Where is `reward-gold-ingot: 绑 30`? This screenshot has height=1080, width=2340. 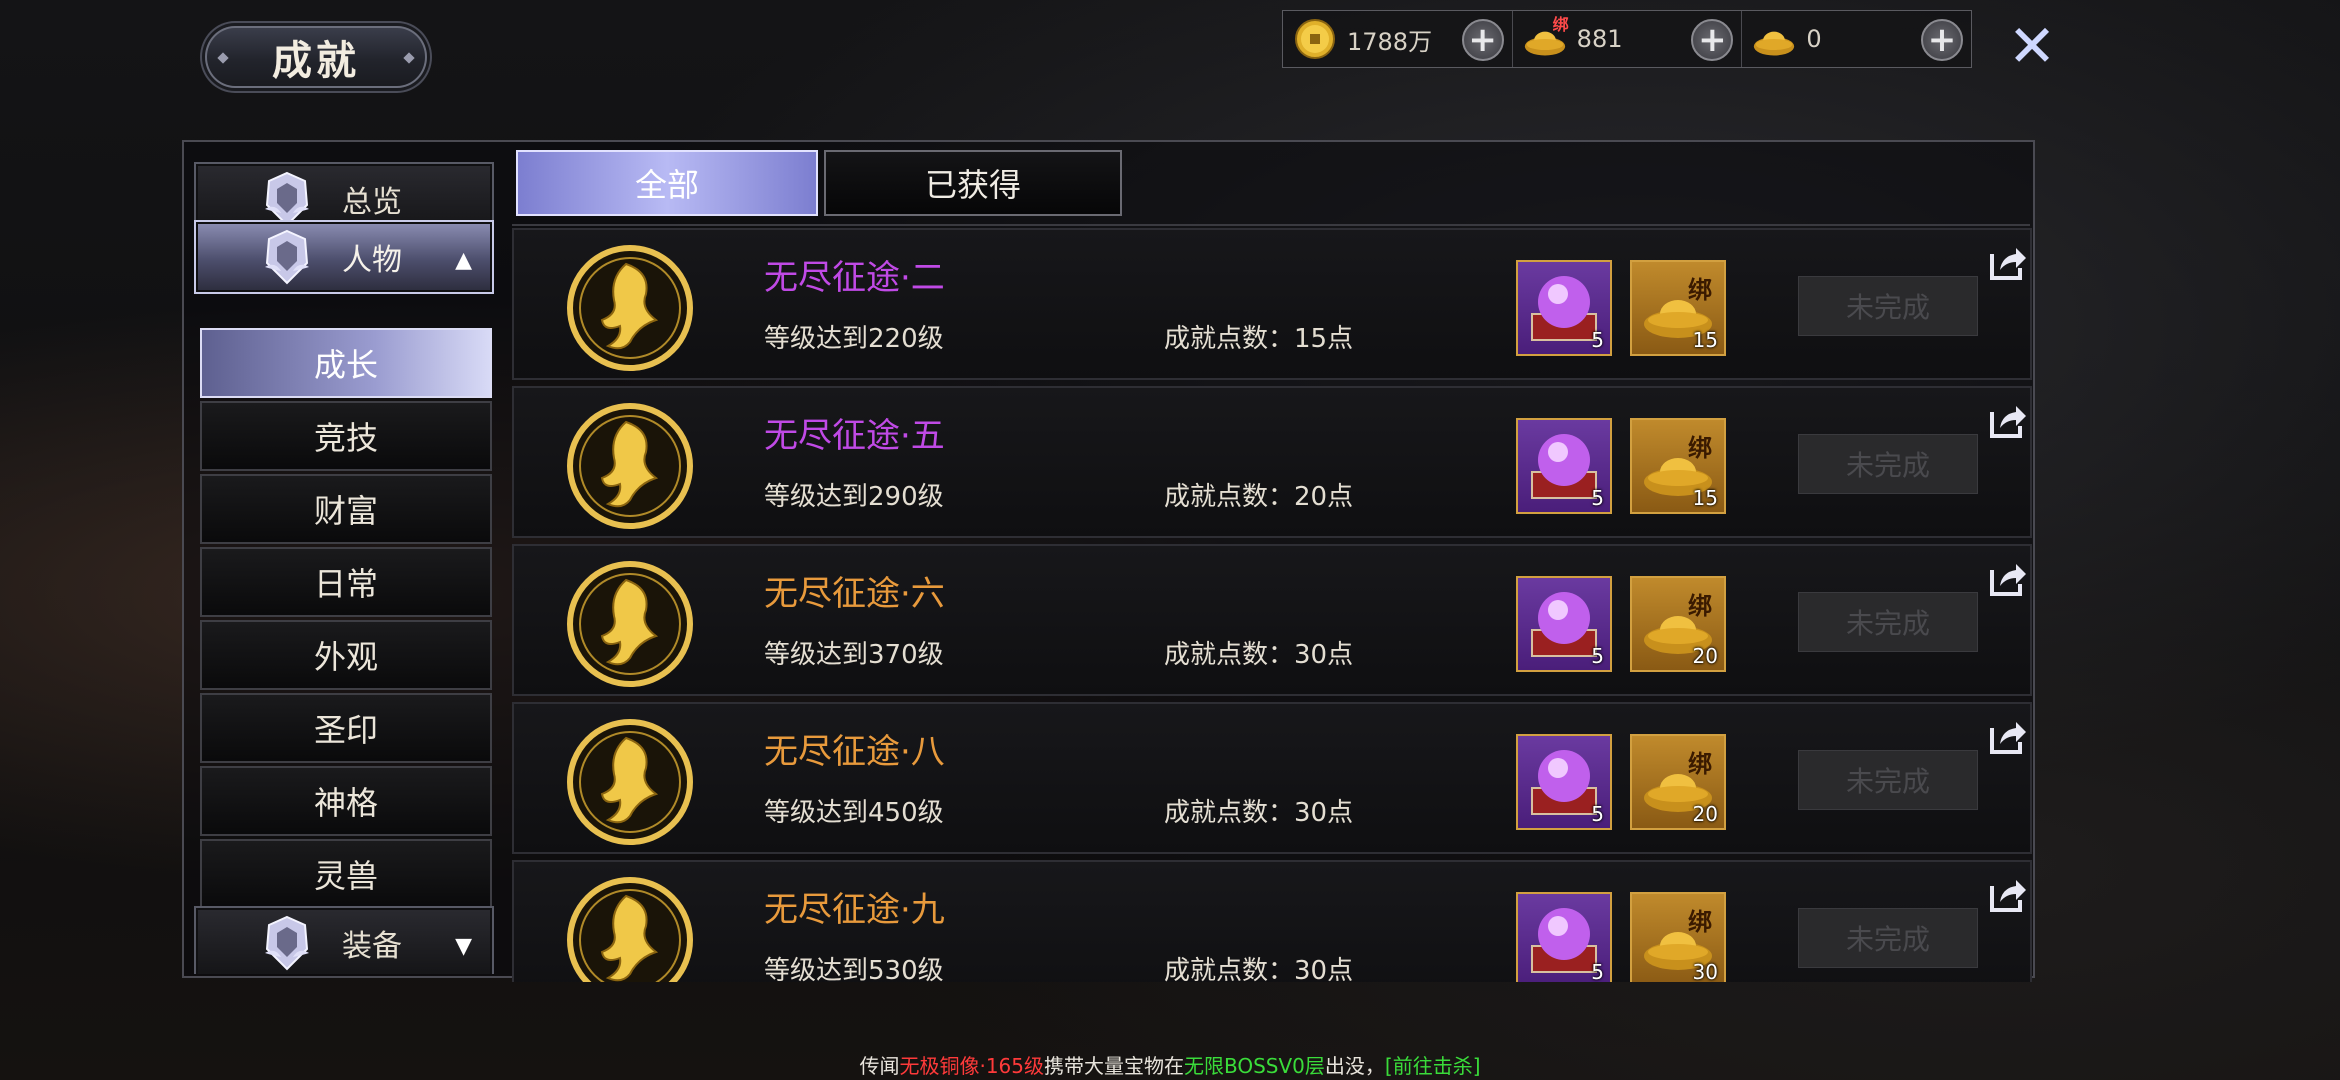
reward-gold-ingot: 绑 30 is located at coordinates (1678, 937).